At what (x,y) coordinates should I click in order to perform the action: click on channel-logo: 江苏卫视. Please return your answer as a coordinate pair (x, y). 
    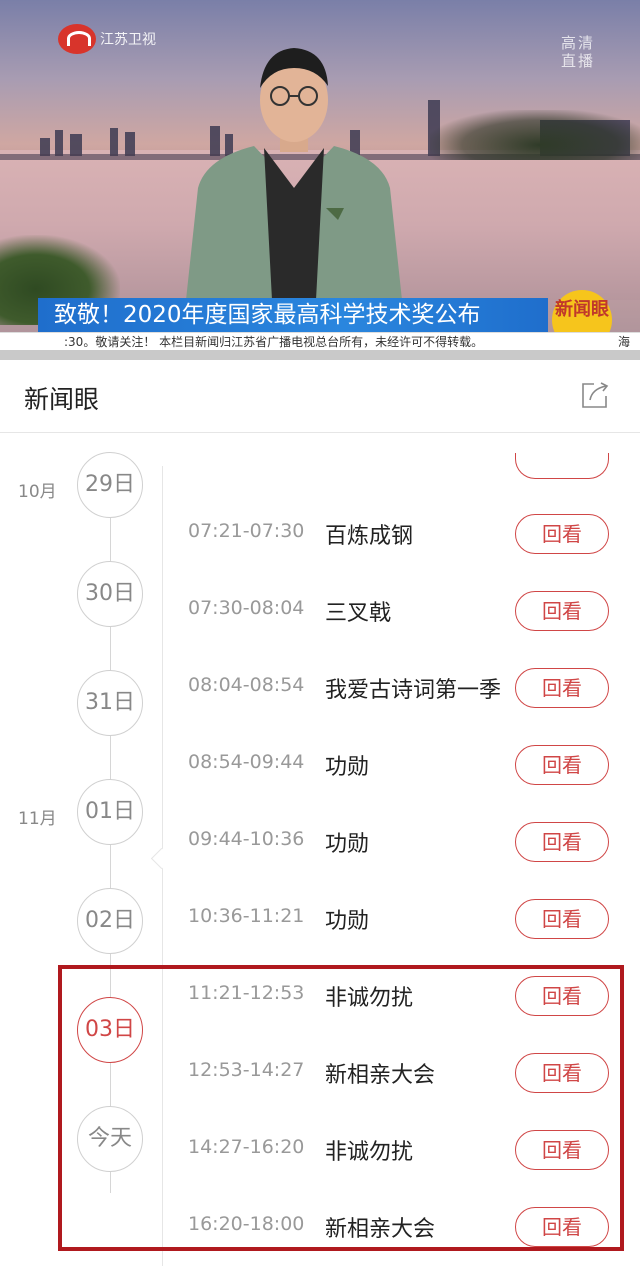
    Looking at the image, I should click on (107, 39).